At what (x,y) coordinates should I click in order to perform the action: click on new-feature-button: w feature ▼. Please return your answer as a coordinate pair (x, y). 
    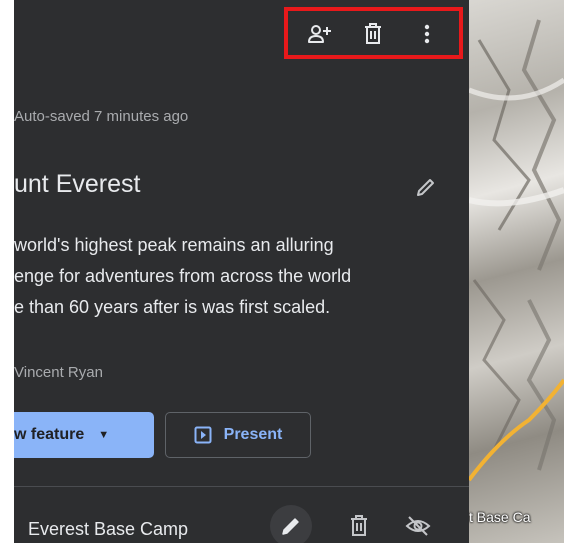
    Looking at the image, I should click on (84, 435).